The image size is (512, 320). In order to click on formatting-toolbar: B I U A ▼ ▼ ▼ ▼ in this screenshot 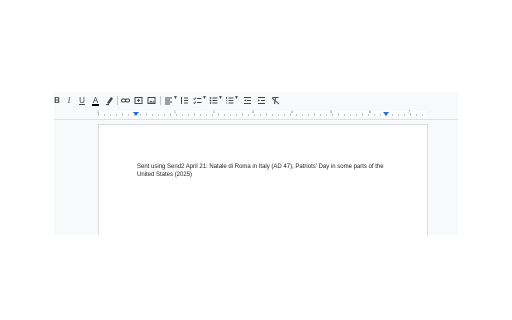, I will do `click(256, 100)`.